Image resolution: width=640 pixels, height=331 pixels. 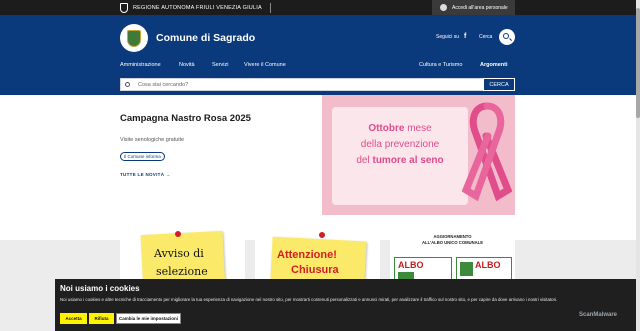 I want to click on news-card-chiusura: Attenzione! Chiusura, so click(x=317, y=255).